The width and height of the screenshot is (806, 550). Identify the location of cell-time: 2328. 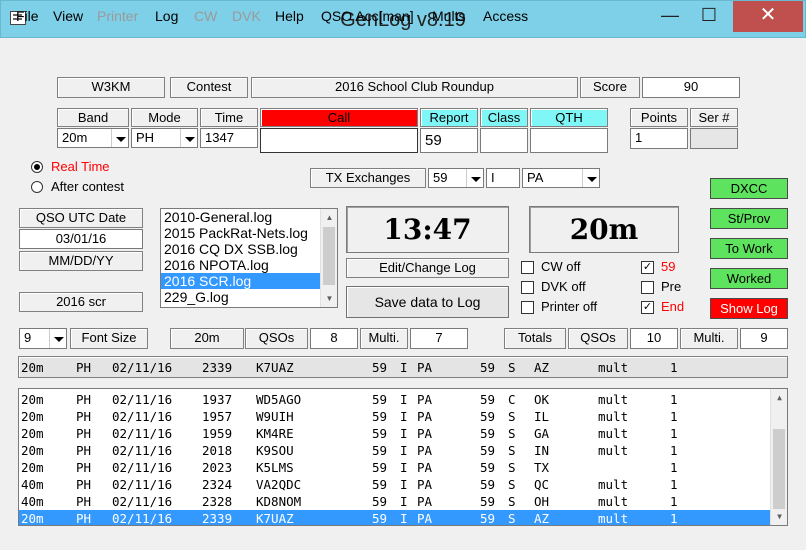
(217, 501).